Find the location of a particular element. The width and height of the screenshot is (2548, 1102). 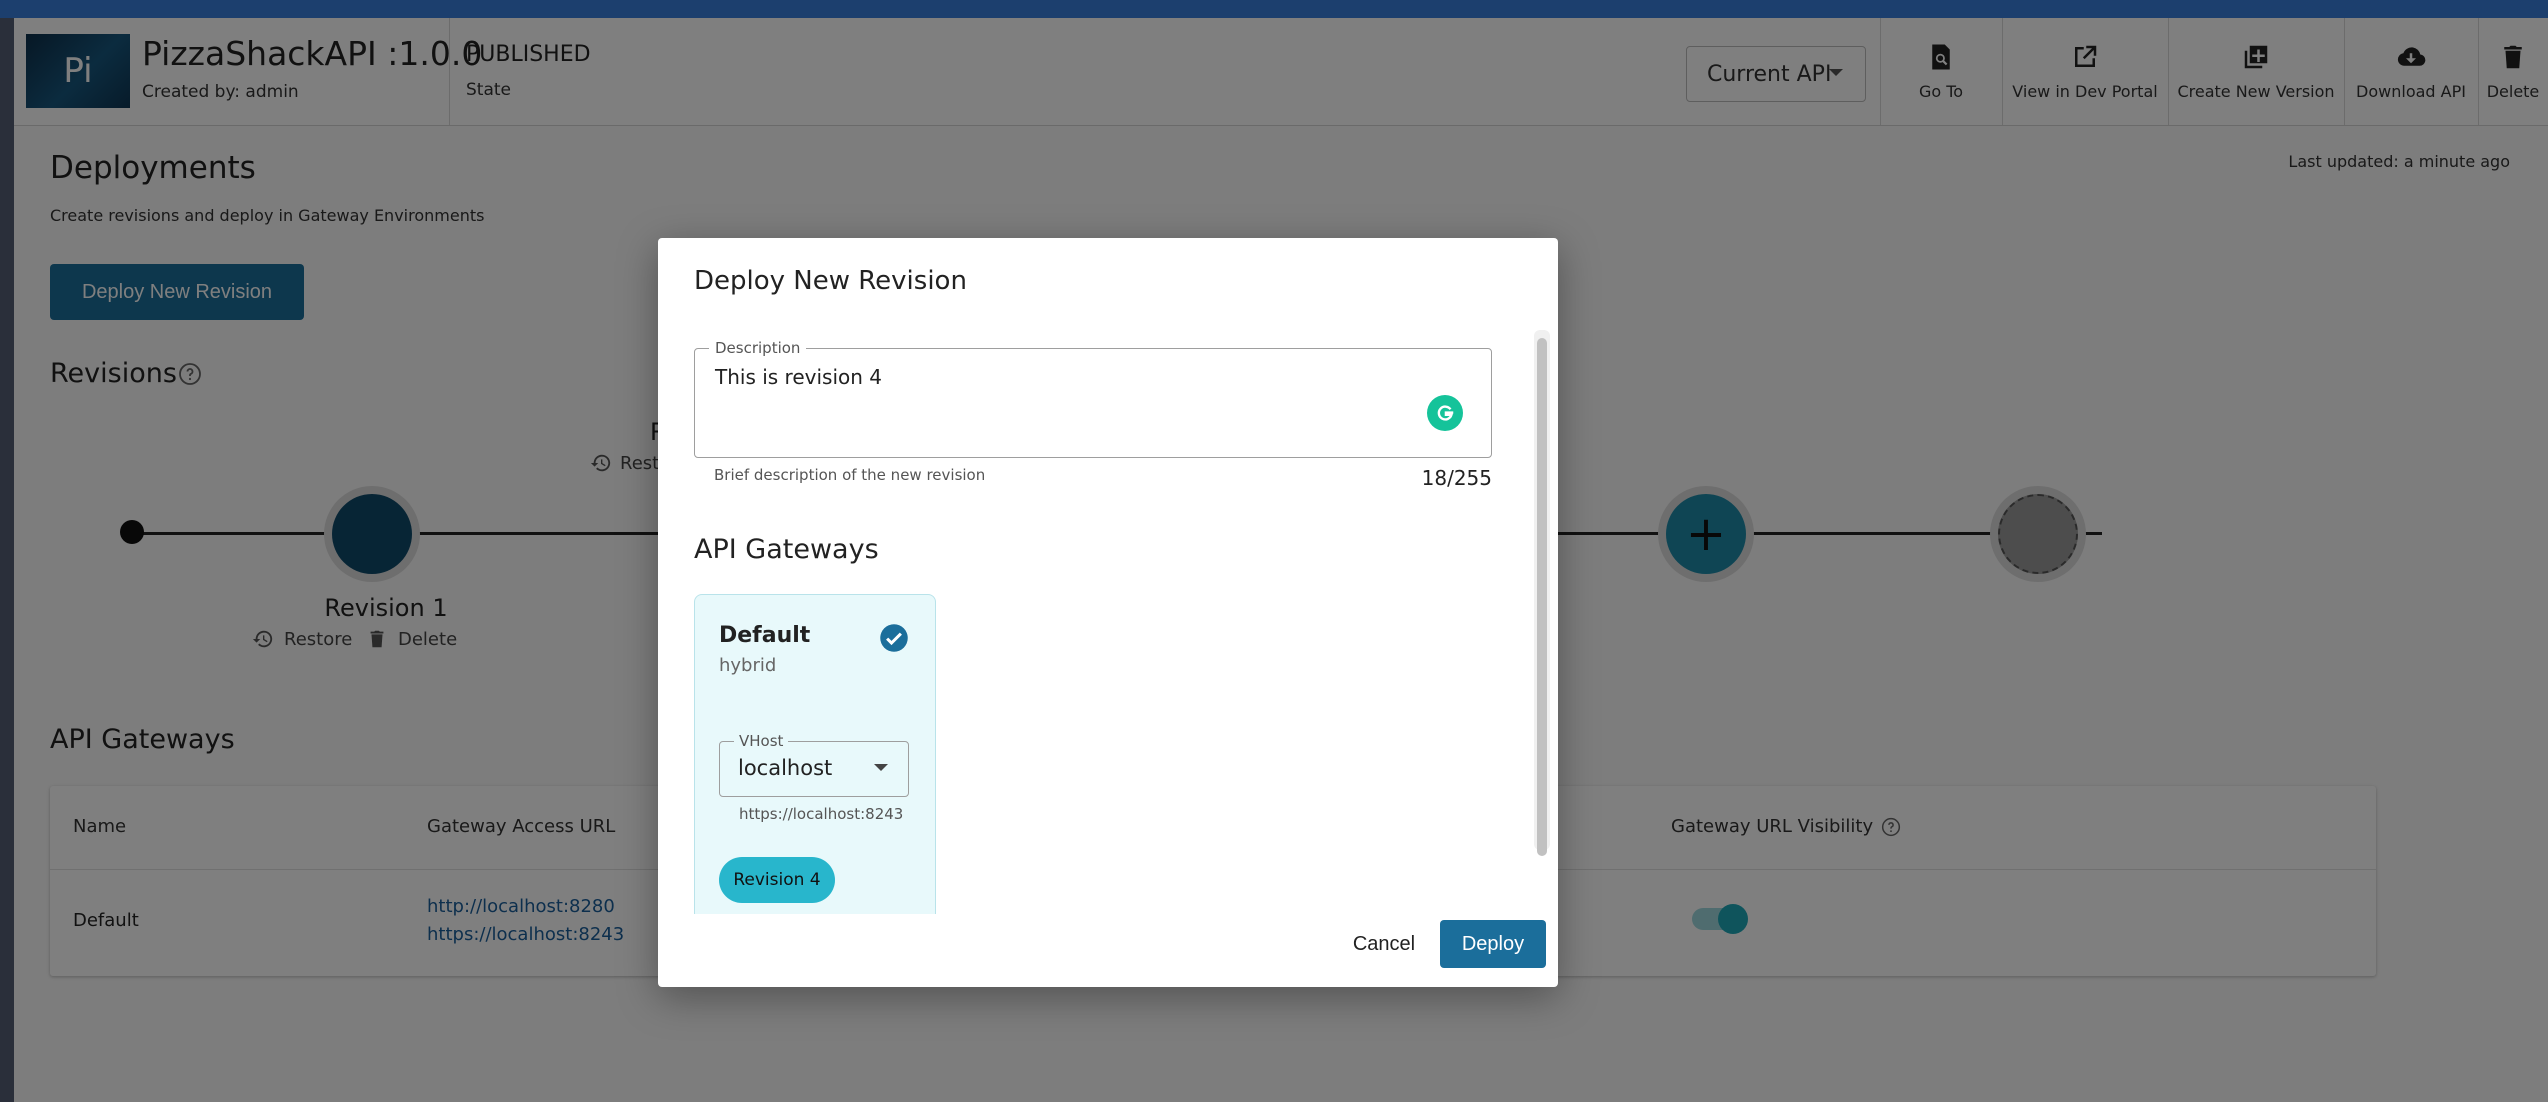

vhost-label: VHost is located at coordinates (761, 741).